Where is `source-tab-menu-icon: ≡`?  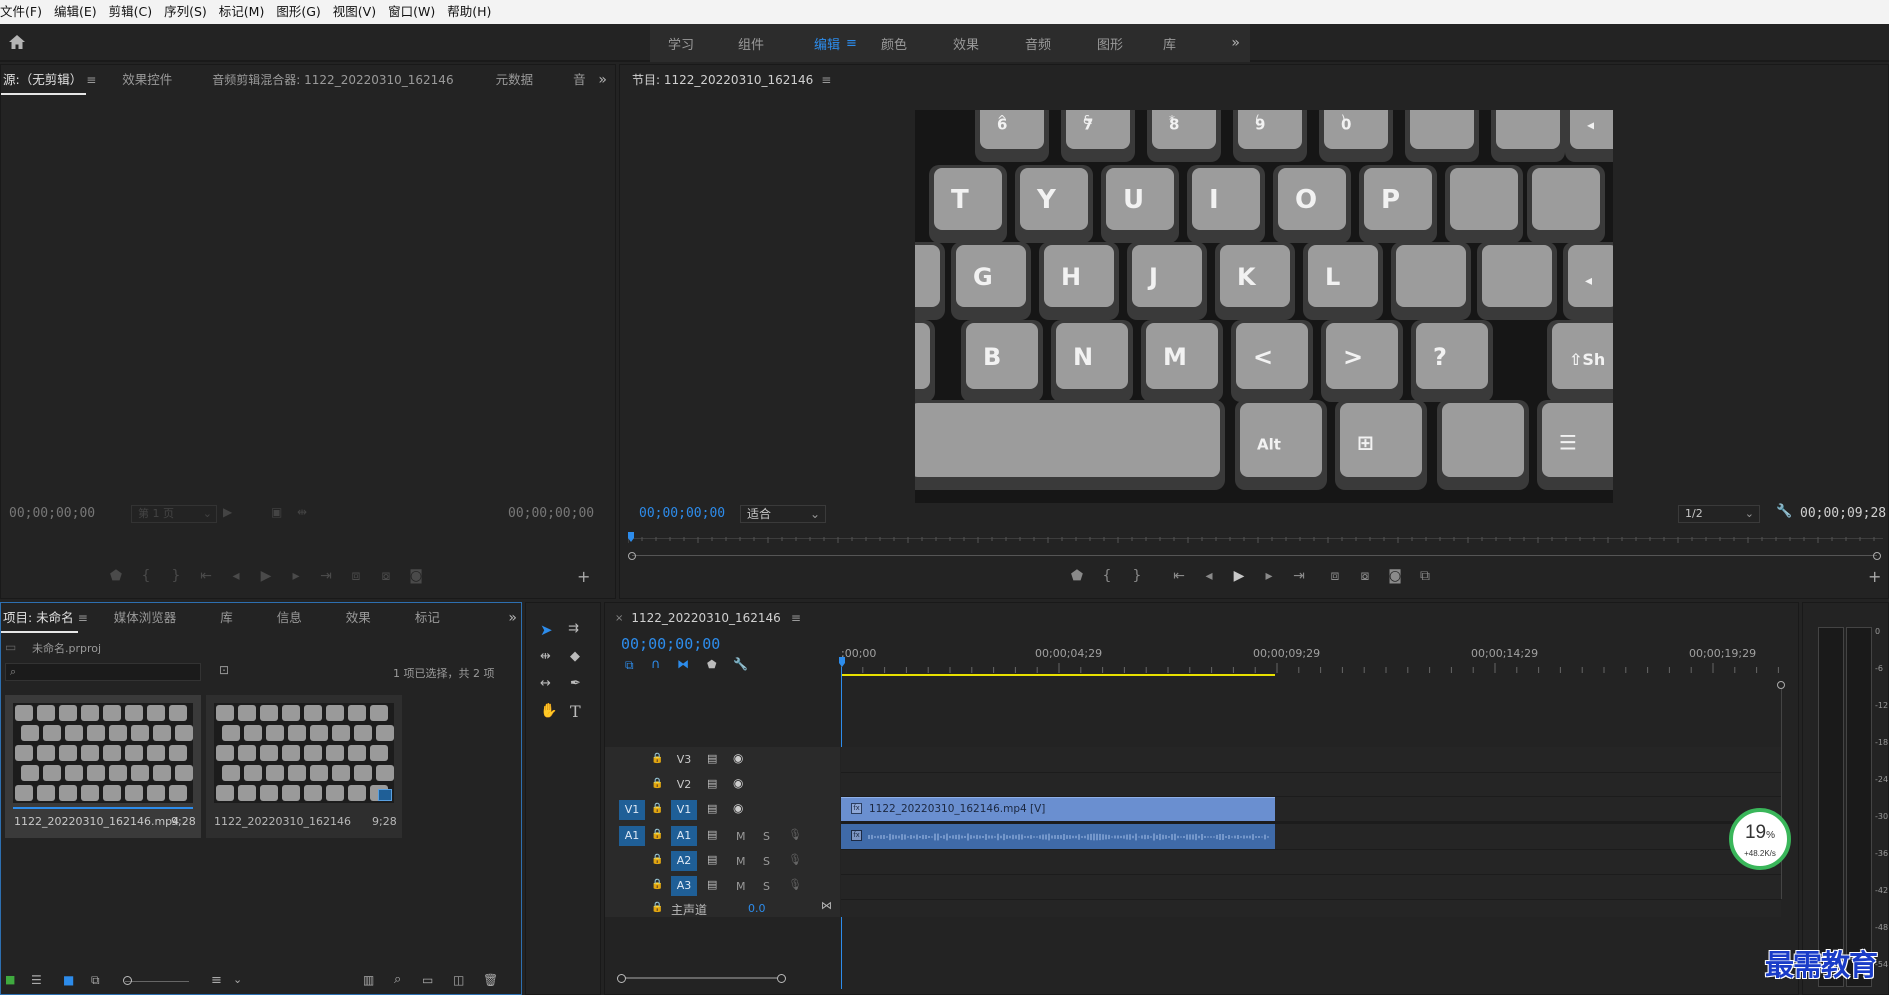 source-tab-menu-icon: ≡ is located at coordinates (91, 80).